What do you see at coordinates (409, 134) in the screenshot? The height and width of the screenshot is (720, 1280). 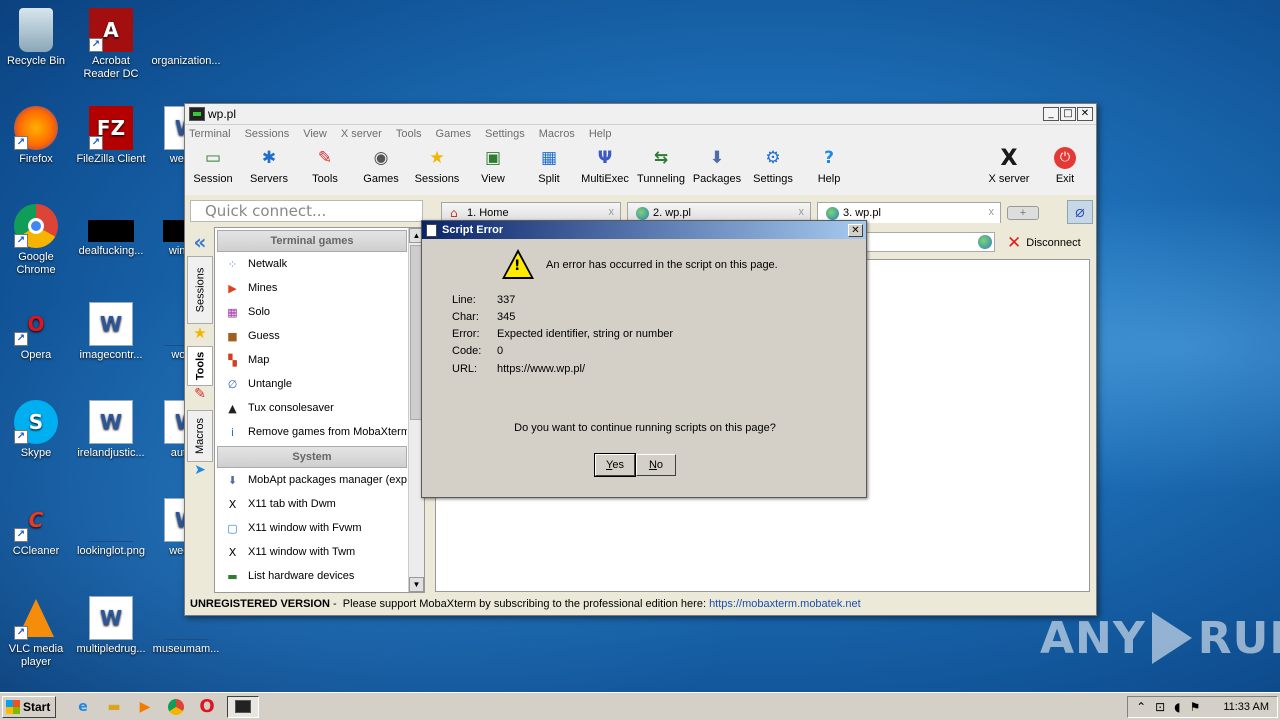 I see `menu-item-tools: Tools` at bounding box center [409, 134].